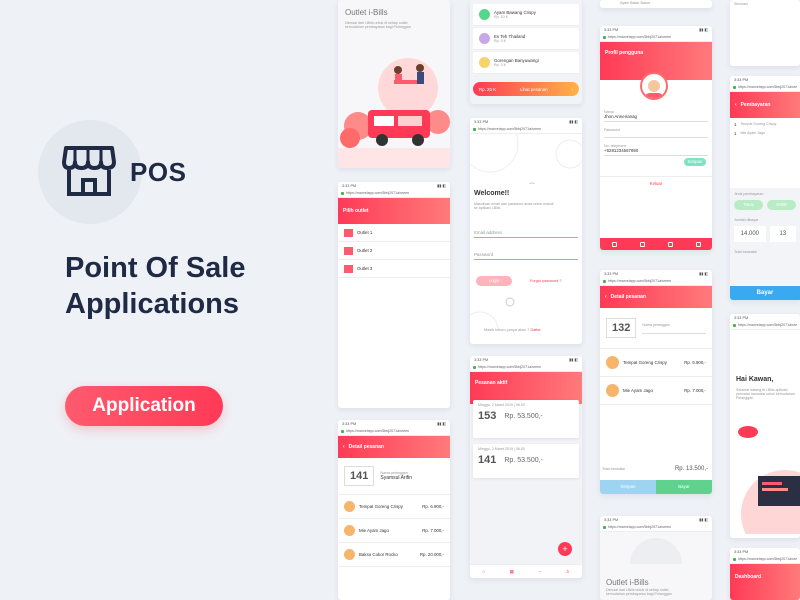 The image size is (800, 600). What do you see at coordinates (378, 193) in the screenshot?
I see `url-text: https://marvelapp.com/5bbj2071a/sreen` at bounding box center [378, 193].